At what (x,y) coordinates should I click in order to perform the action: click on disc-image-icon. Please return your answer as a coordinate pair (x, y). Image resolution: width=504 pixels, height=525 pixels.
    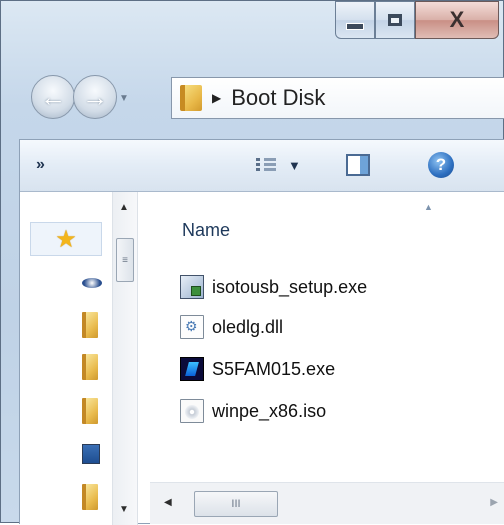
    Looking at the image, I should click on (192, 411).